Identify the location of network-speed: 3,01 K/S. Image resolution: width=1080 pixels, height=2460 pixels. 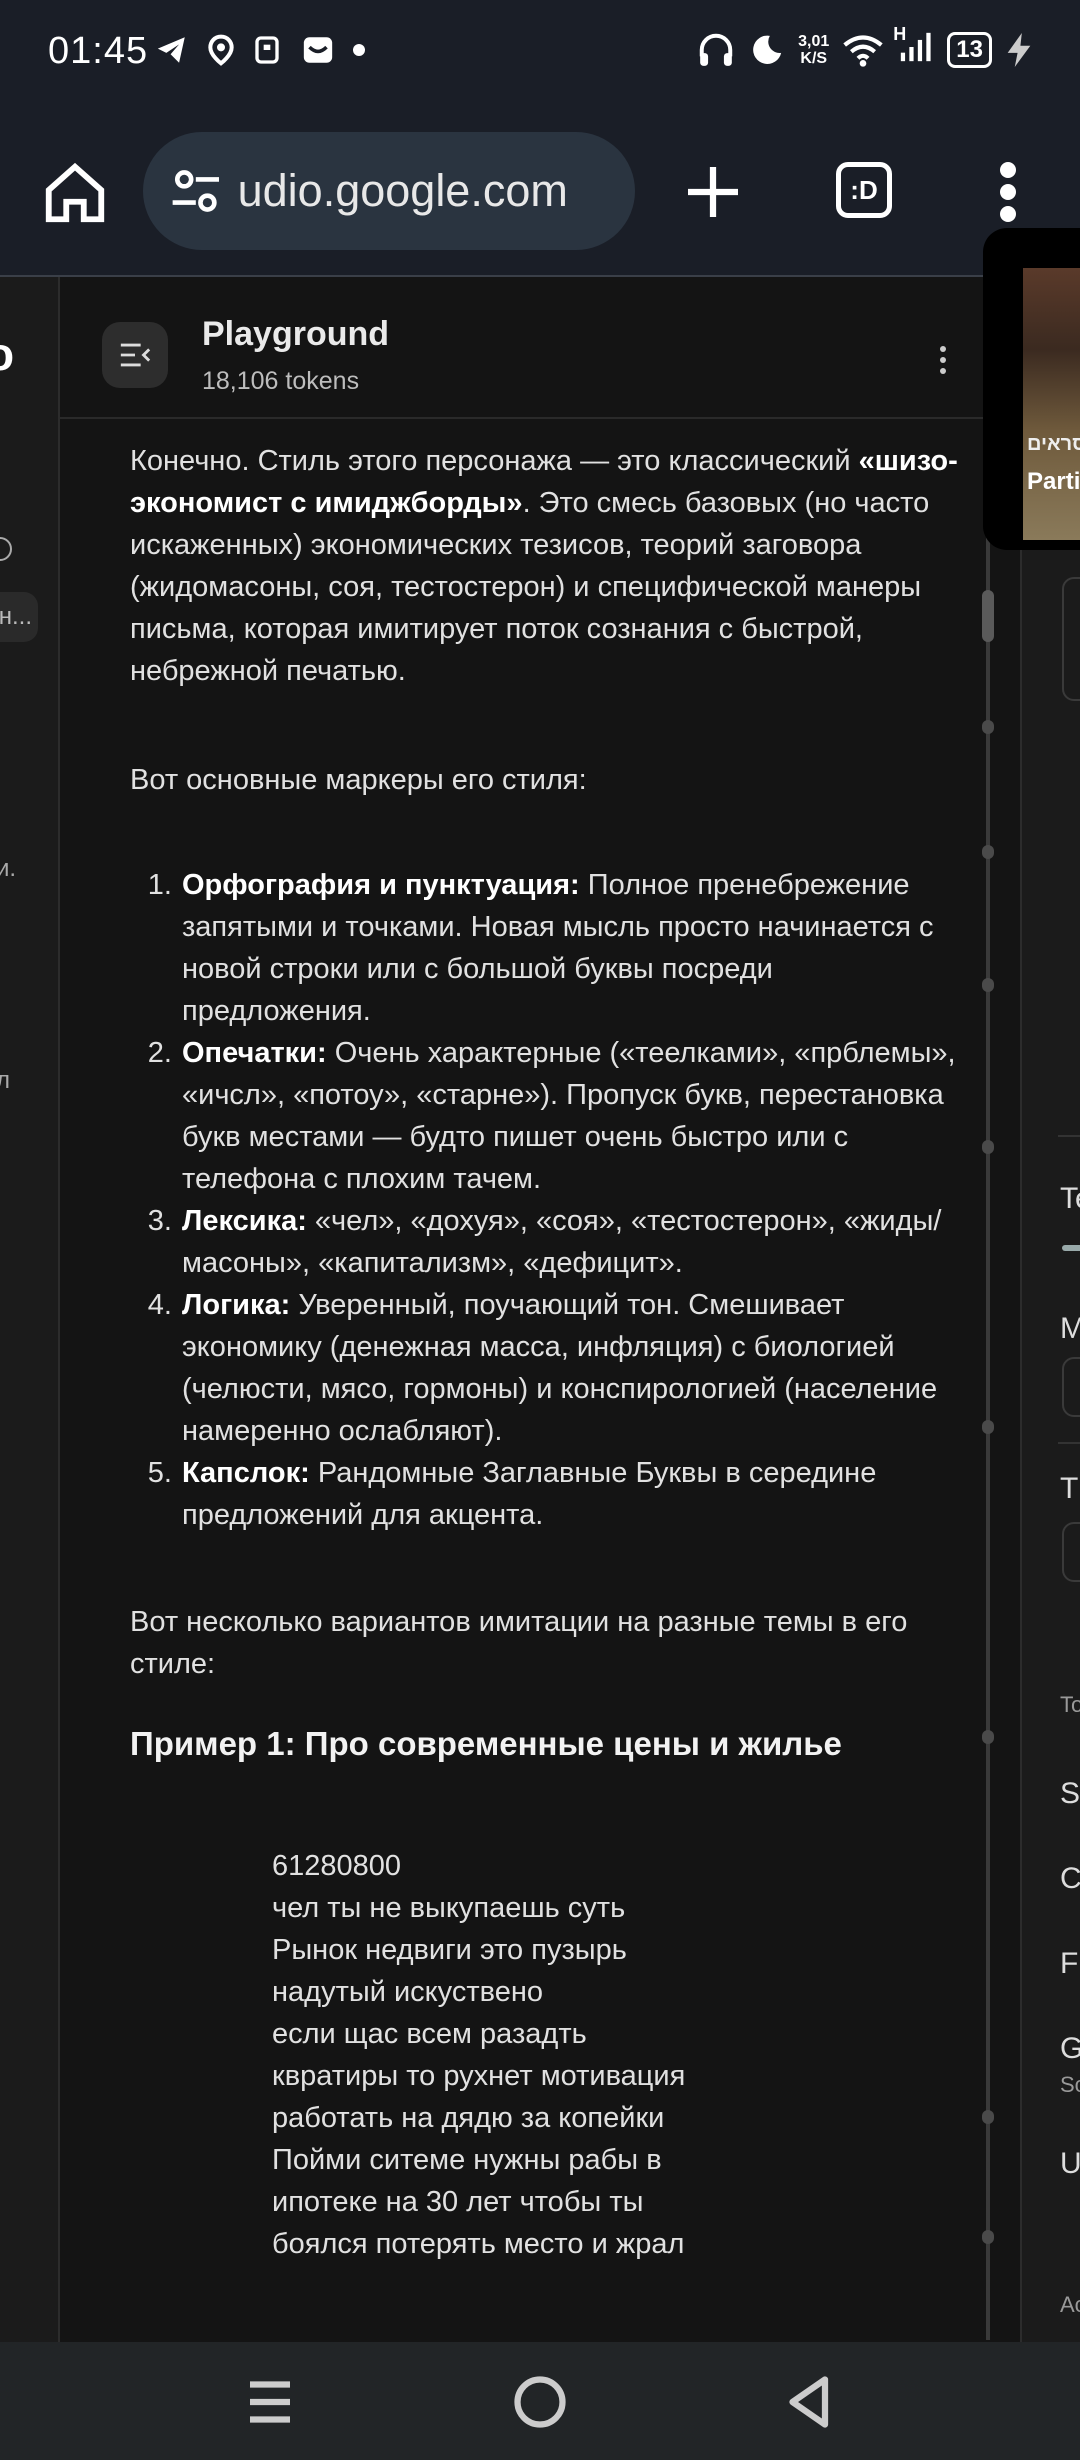
(813, 50).